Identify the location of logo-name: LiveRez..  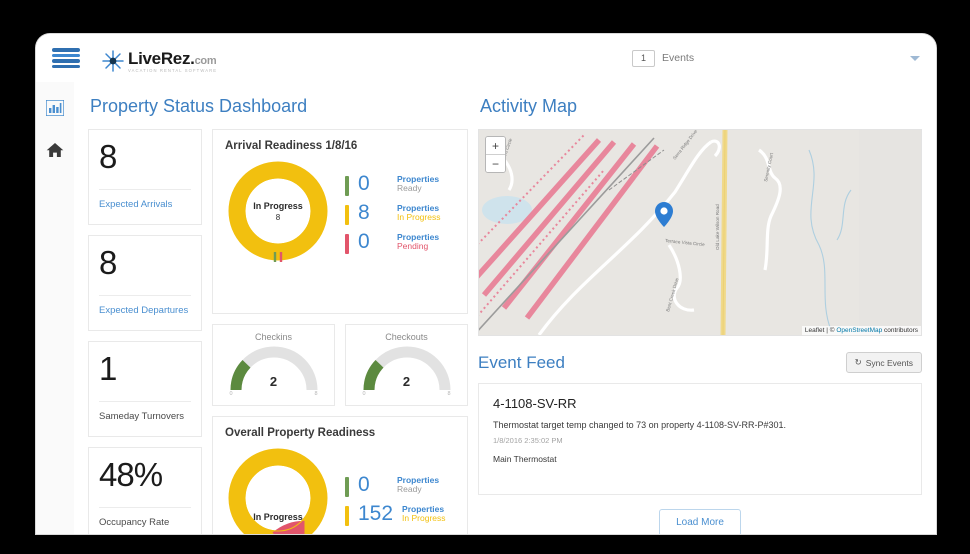
(161, 58).